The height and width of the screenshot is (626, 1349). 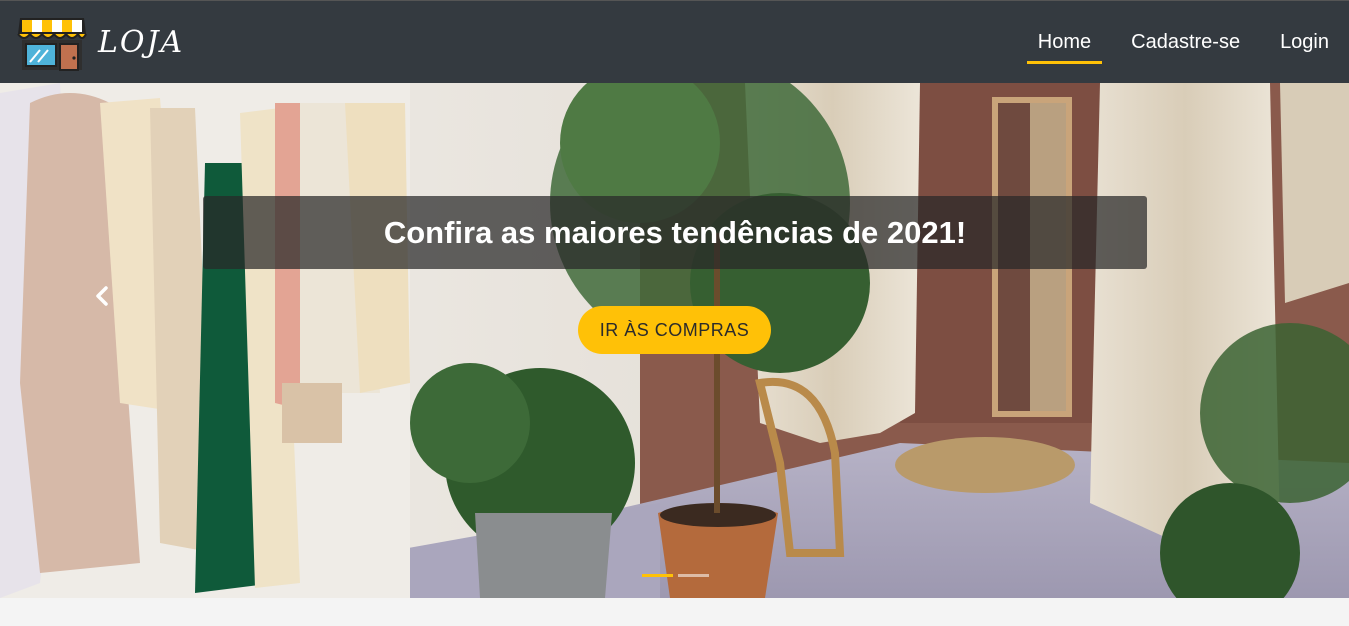 What do you see at coordinates (674, 330) in the screenshot?
I see `shop-now-button: IR ÀS COMPRAS` at bounding box center [674, 330].